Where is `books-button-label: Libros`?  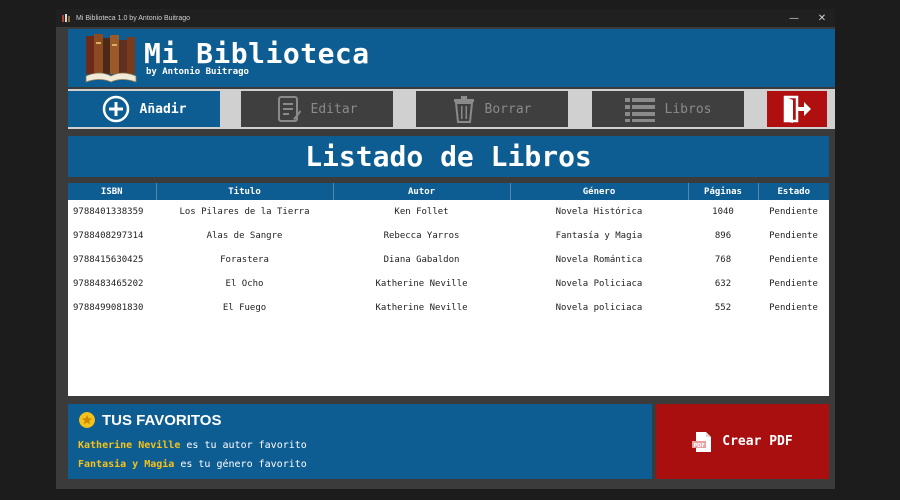 books-button-label: Libros is located at coordinates (688, 109).